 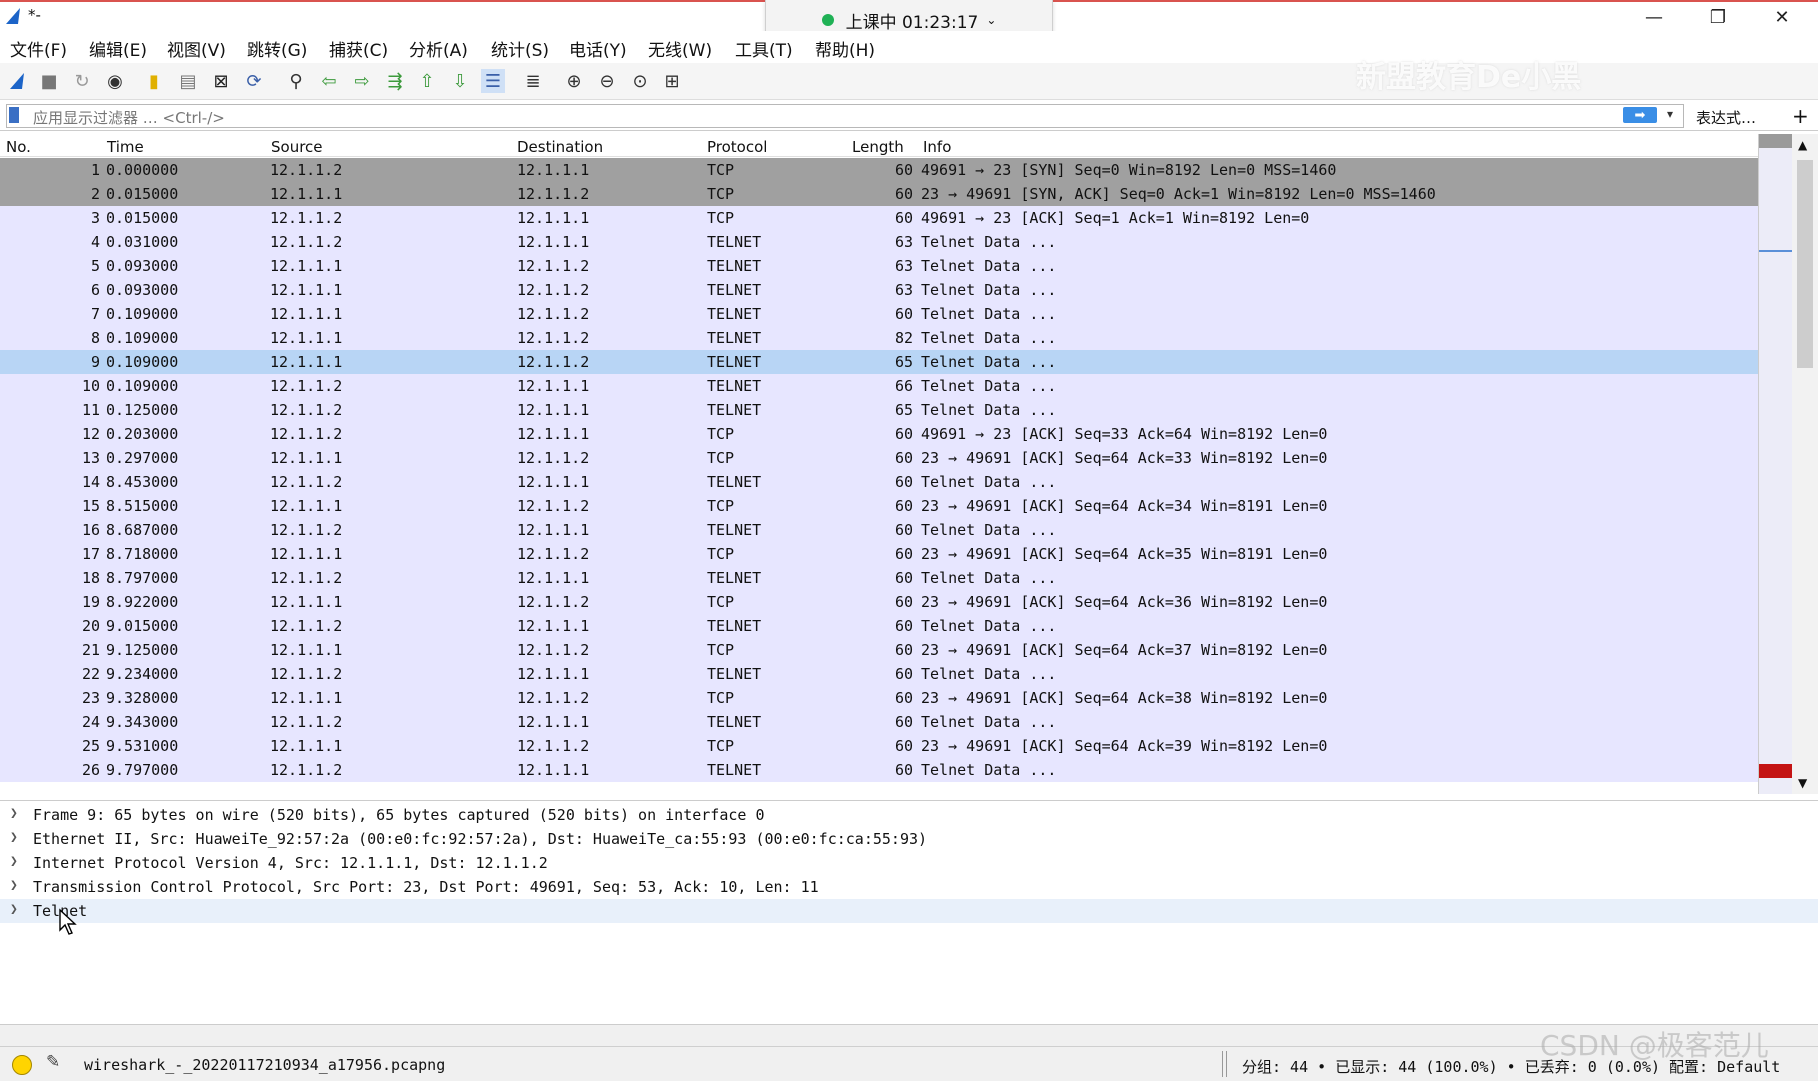 I want to click on menu-capture: 捕获(C), so click(x=358, y=48).